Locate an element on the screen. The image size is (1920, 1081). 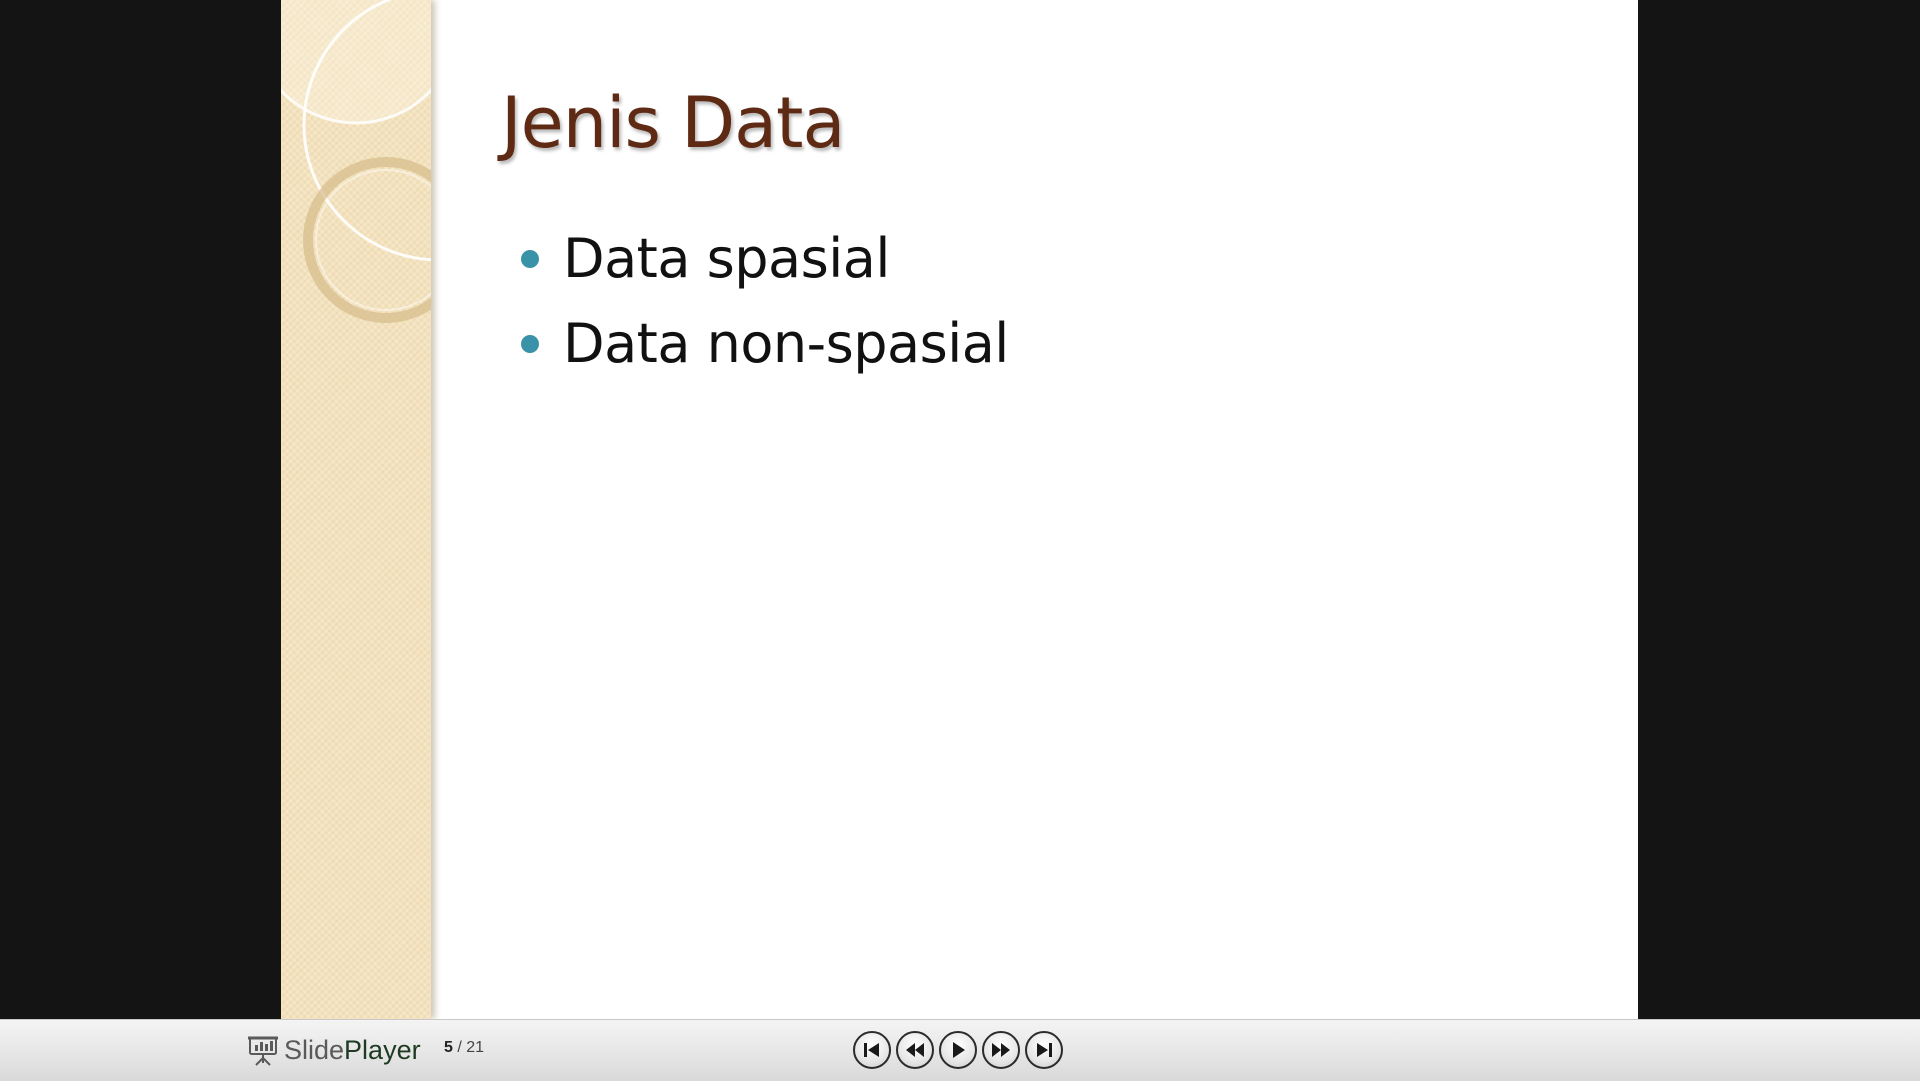
bullet-item: Data non-spasial is located at coordinates (765, 349).